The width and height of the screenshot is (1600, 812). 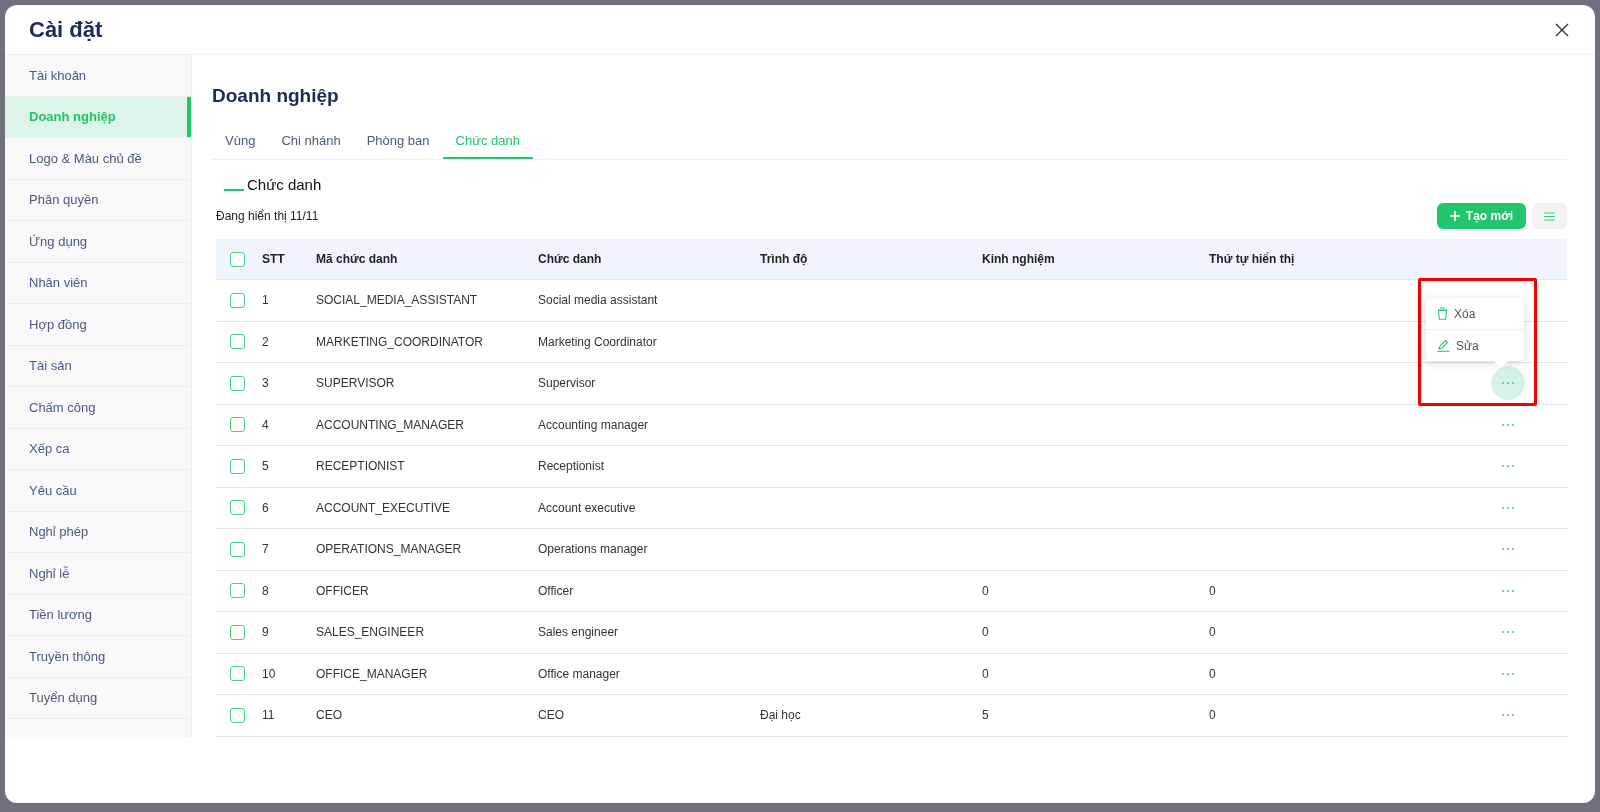 What do you see at coordinates (598, 300) in the screenshot?
I see `table-cell-text: Social media assistant` at bounding box center [598, 300].